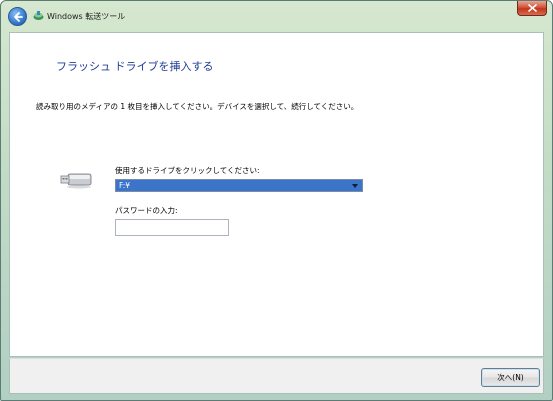 The image size is (553, 401). What do you see at coordinates (510, 377) in the screenshot?
I see `next-button: 次へ(N)` at bounding box center [510, 377].